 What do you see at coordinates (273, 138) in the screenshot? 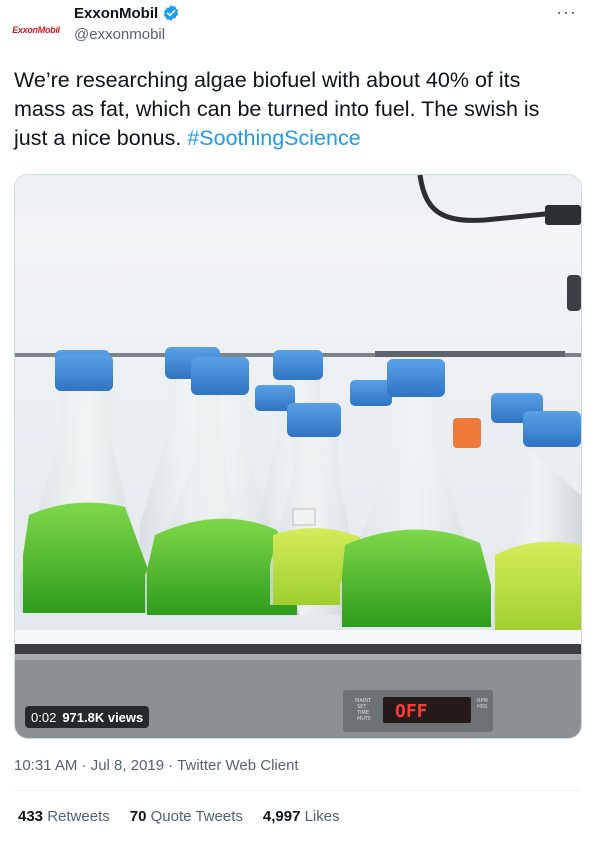
I see `hashtag-link: #SoothingScience` at bounding box center [273, 138].